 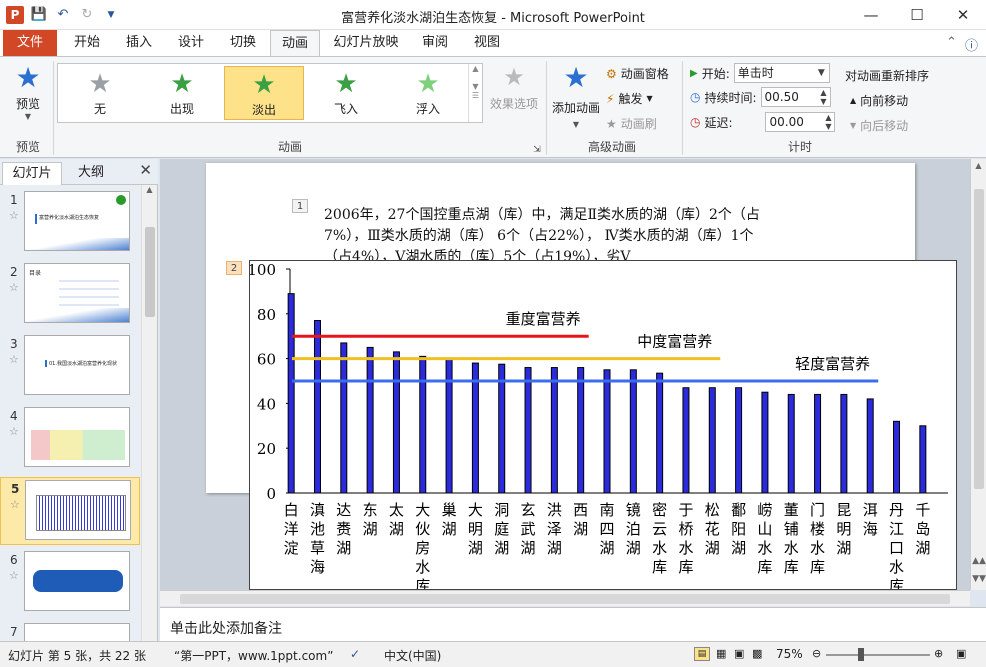 What do you see at coordinates (610, 98) in the screenshot?
I see `trigger-icon: ⚡` at bounding box center [610, 98].